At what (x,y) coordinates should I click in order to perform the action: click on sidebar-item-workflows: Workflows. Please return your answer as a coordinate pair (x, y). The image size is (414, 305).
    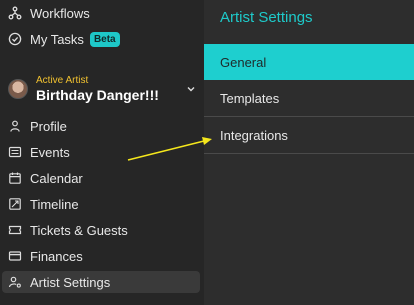
    Looking at the image, I should click on (100, 13).